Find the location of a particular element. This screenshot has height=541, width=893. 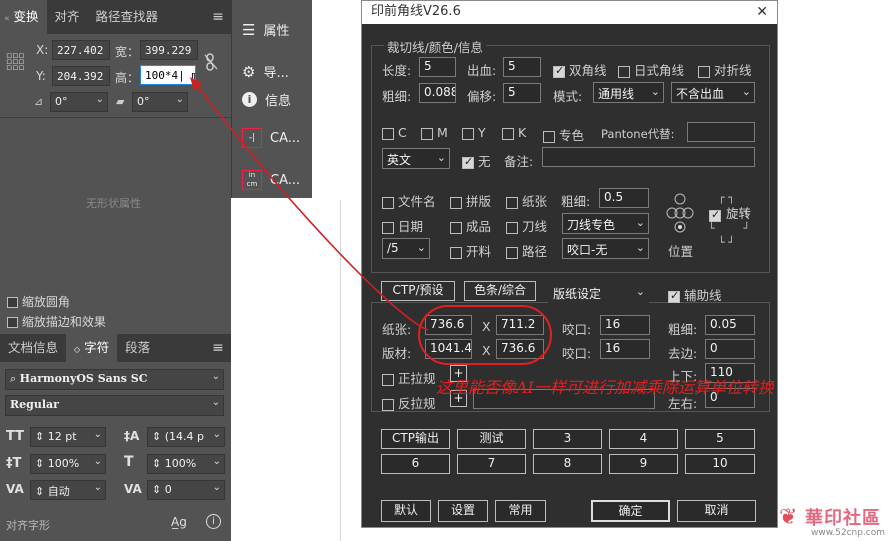

tab-doc-info: 文档信息 is located at coordinates (33, 348).